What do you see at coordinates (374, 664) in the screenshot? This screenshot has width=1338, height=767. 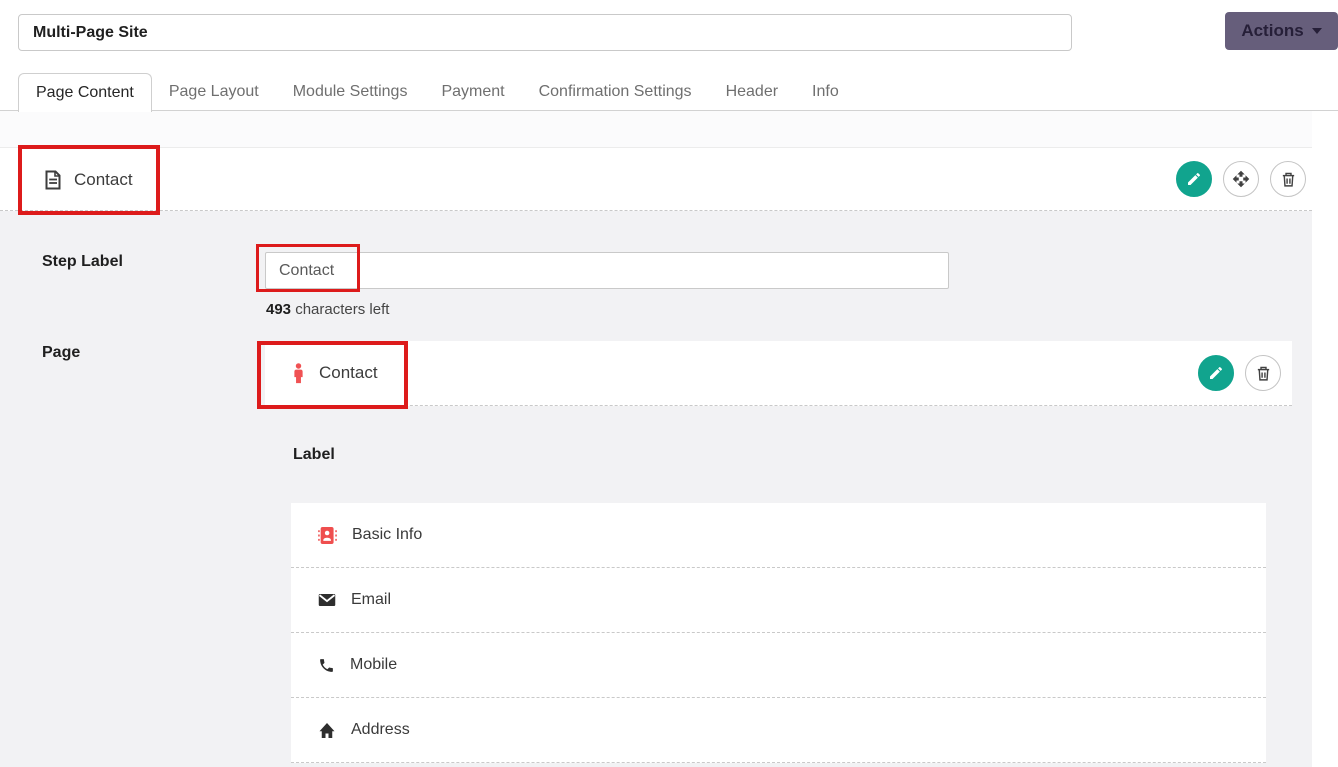 I see `list-item-label: Mobile` at bounding box center [374, 664].